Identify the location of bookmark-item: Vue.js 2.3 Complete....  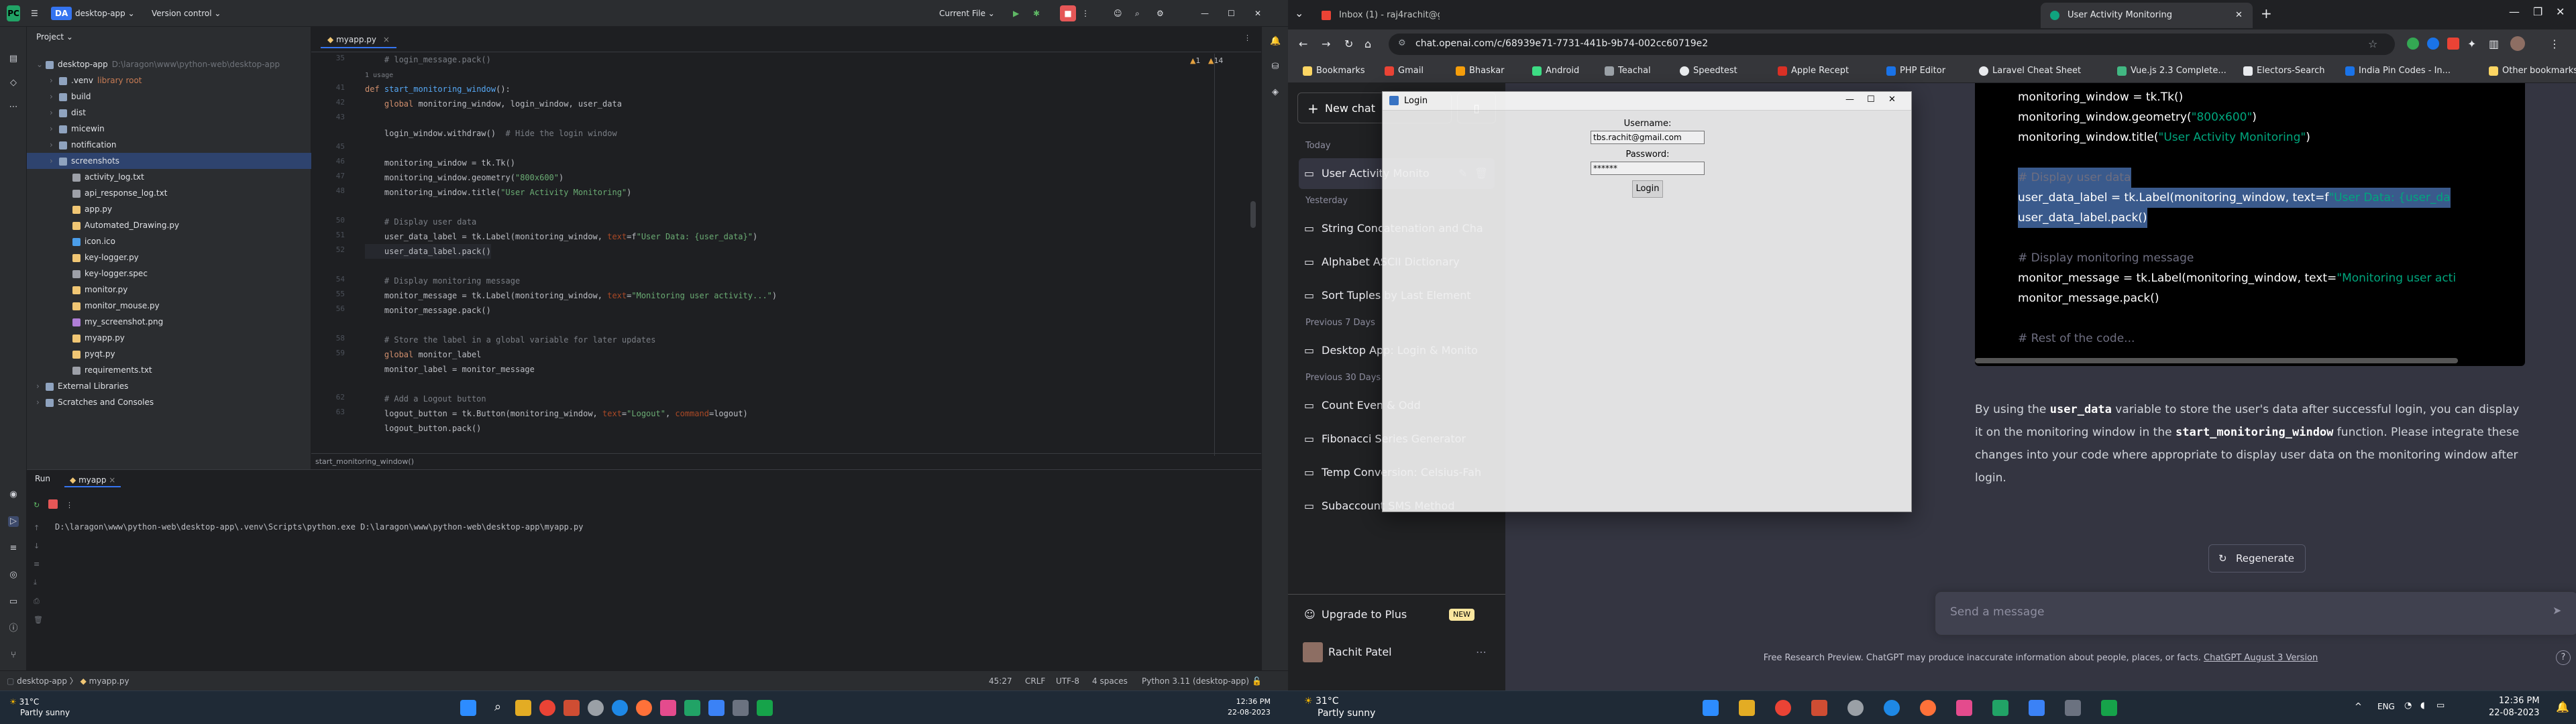
(2171, 71).